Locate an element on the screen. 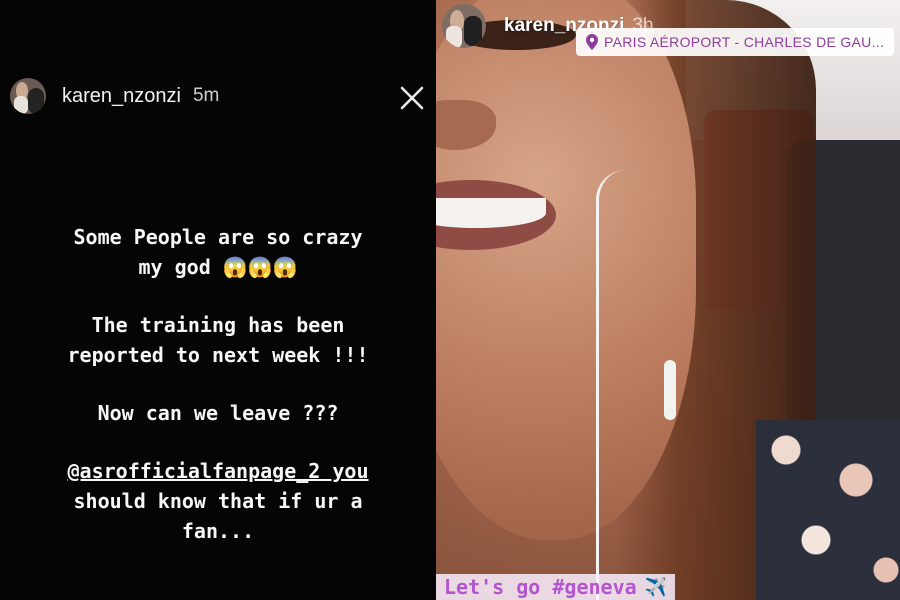 This screenshot has height=600, width=900. nose is located at coordinates (466, 125).